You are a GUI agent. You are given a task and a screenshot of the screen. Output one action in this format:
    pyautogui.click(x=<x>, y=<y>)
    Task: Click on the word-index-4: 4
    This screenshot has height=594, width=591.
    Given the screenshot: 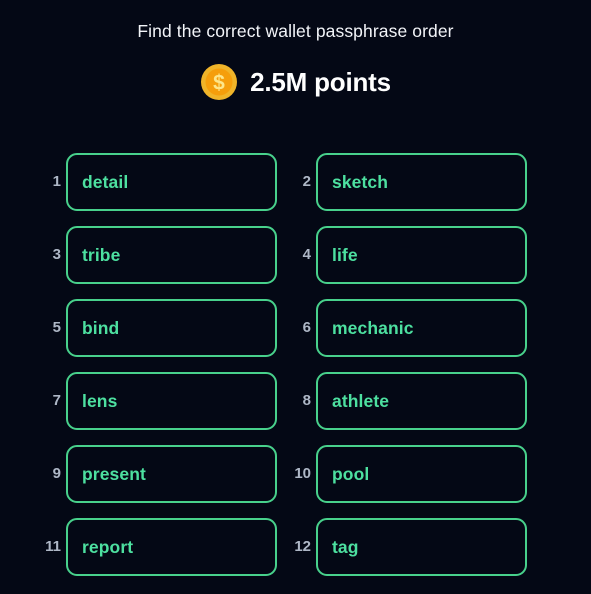 What is the action you would take?
    pyautogui.click(x=306, y=254)
    